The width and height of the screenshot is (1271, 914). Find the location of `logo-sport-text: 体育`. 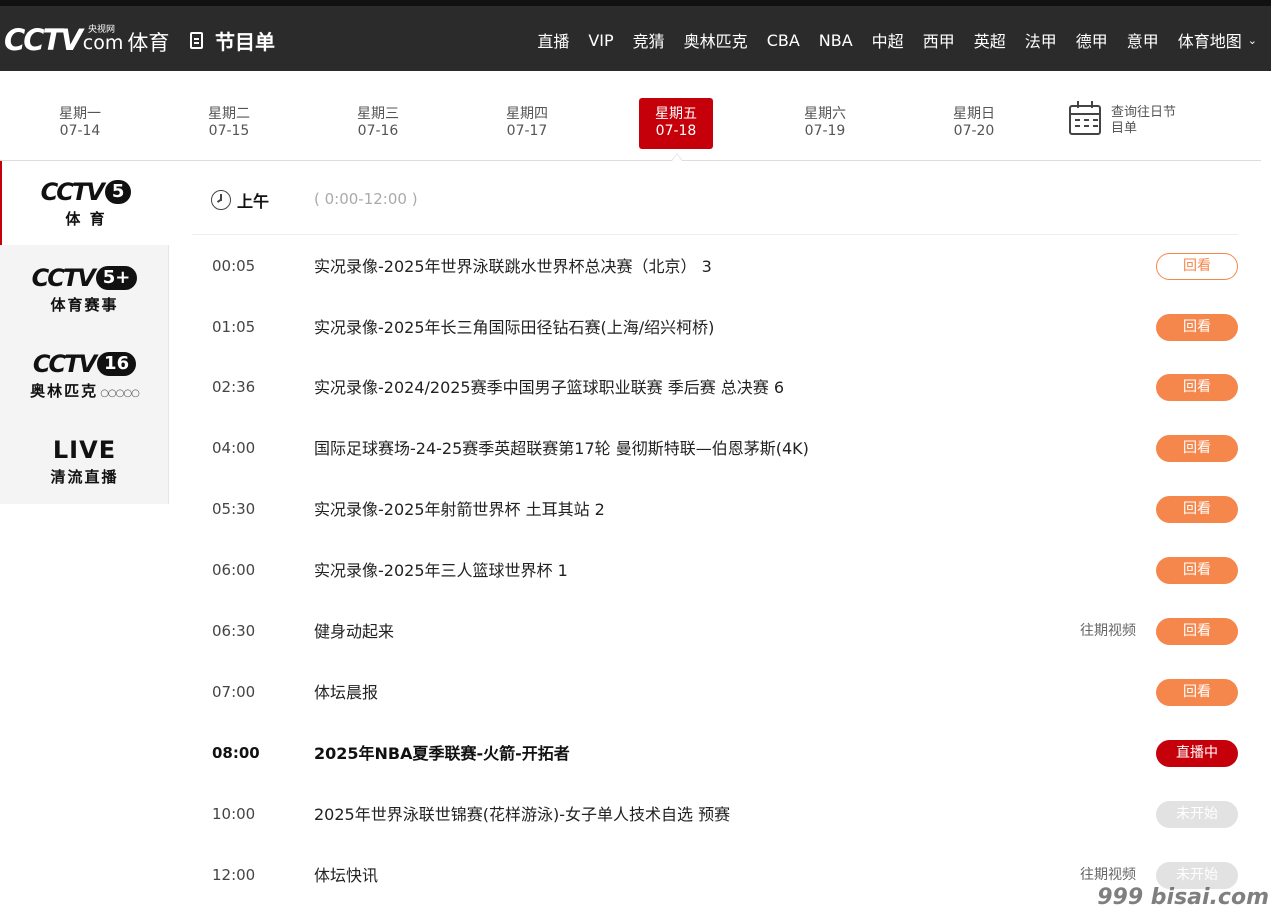

logo-sport-text: 体育 is located at coordinates (148, 43).